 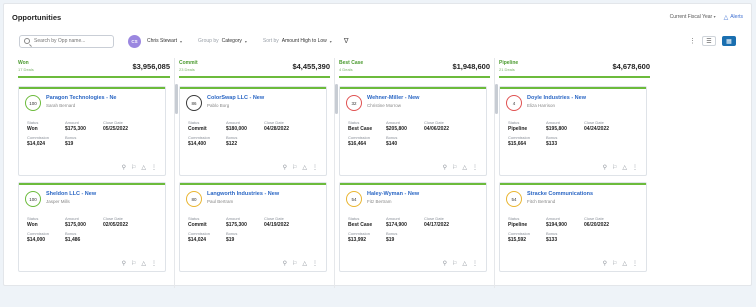 I want to click on user-name: Chris Stewart, so click(x=162, y=41).